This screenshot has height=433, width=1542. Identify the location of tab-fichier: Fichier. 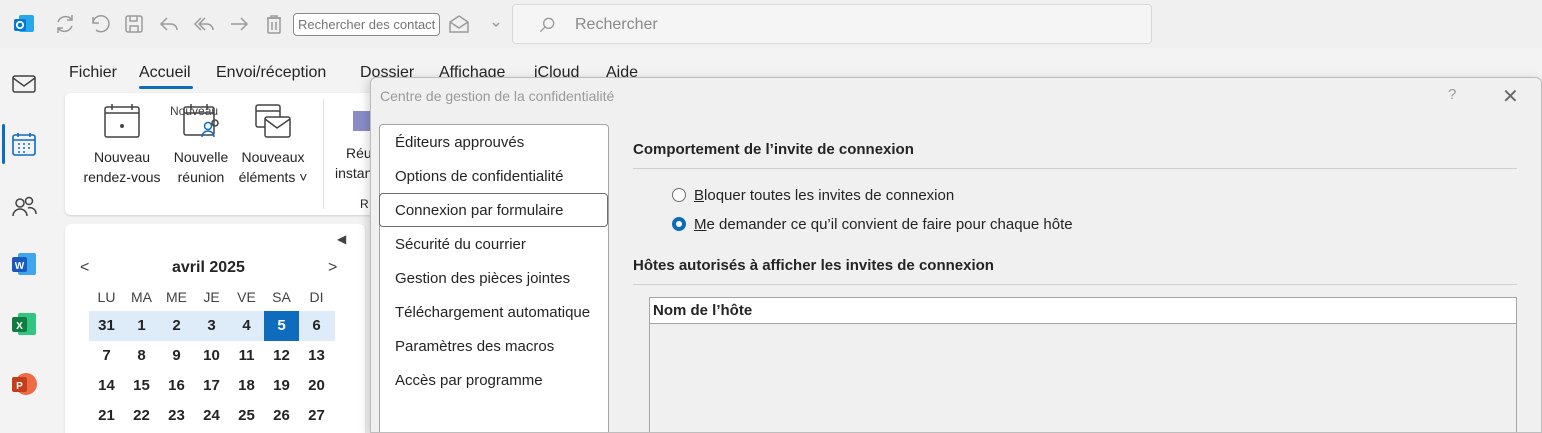
(93, 73).